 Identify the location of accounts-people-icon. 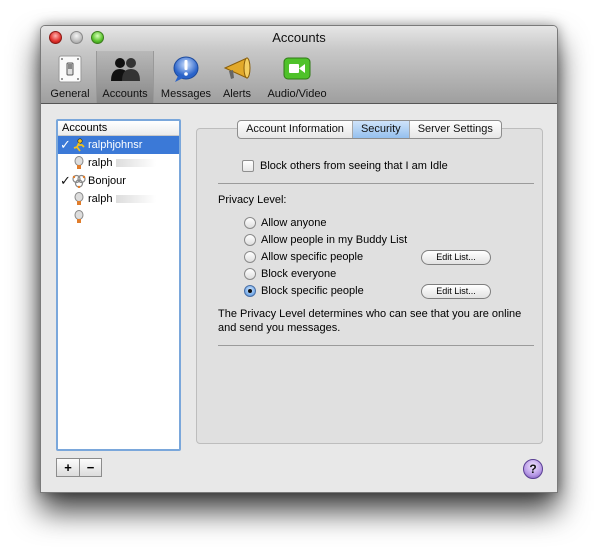
(125, 69).